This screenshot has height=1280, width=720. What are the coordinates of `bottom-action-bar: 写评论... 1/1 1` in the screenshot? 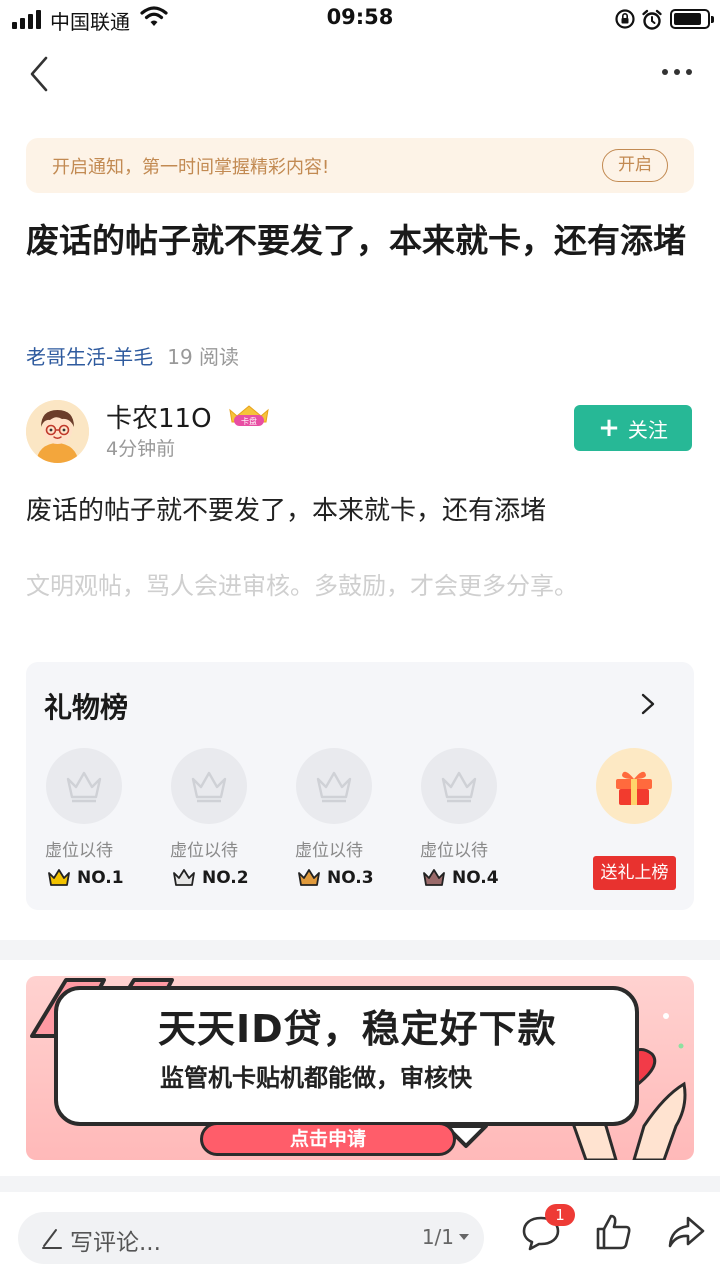 It's located at (360, 1236).